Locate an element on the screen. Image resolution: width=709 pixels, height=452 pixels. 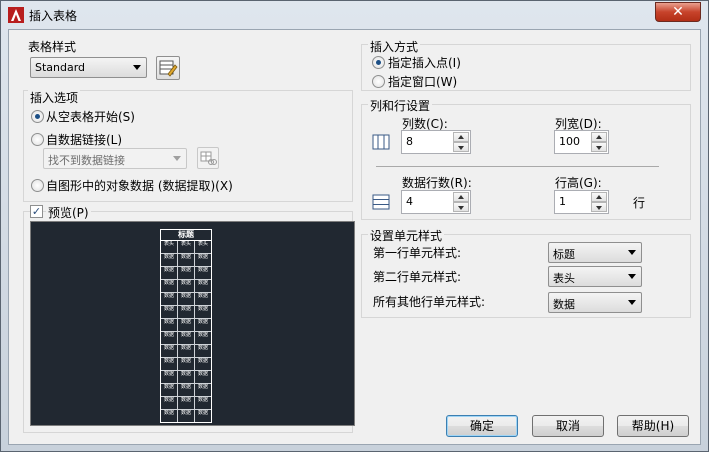
preview-title-cell: 标题 is located at coordinates (186, 235).